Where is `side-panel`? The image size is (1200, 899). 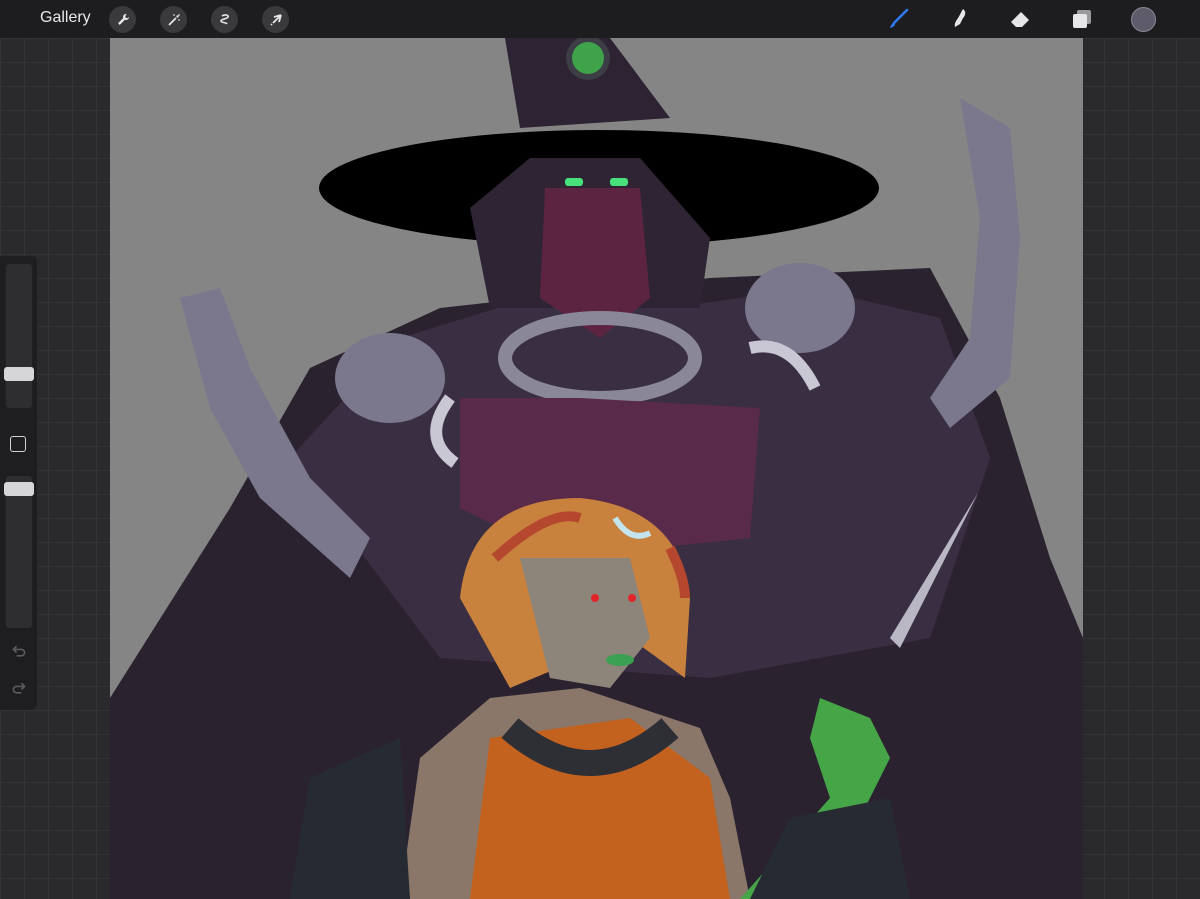
side-panel is located at coordinates (18, 483).